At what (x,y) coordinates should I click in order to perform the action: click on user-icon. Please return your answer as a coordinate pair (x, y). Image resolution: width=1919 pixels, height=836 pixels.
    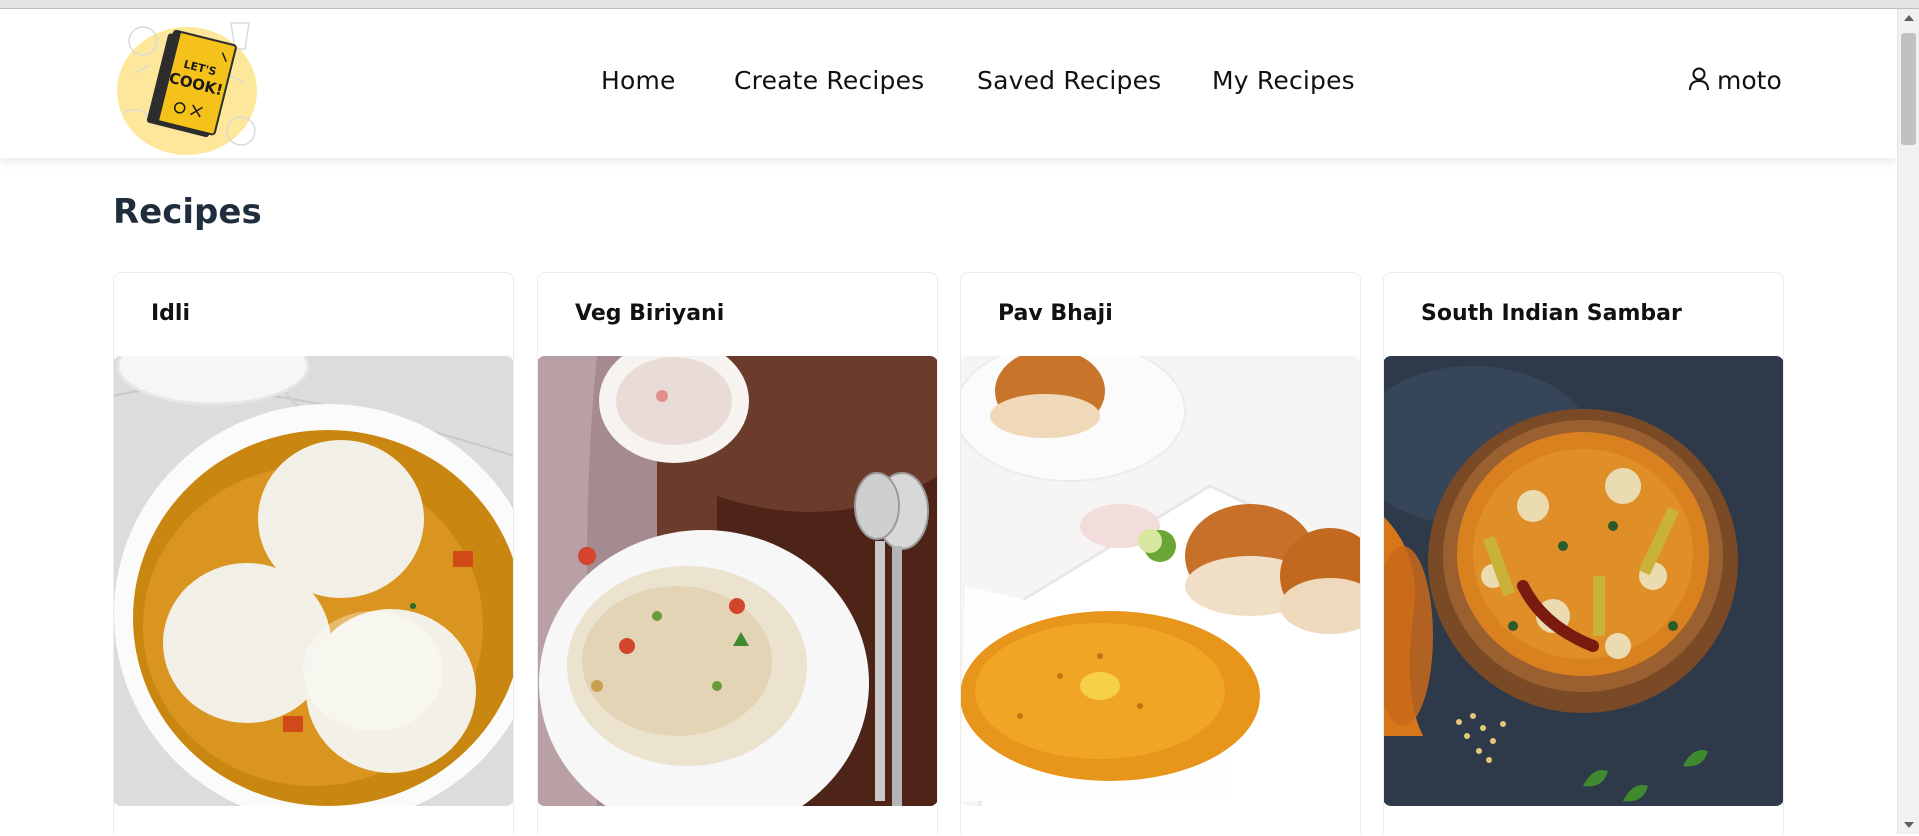
    Looking at the image, I should click on (1699, 81).